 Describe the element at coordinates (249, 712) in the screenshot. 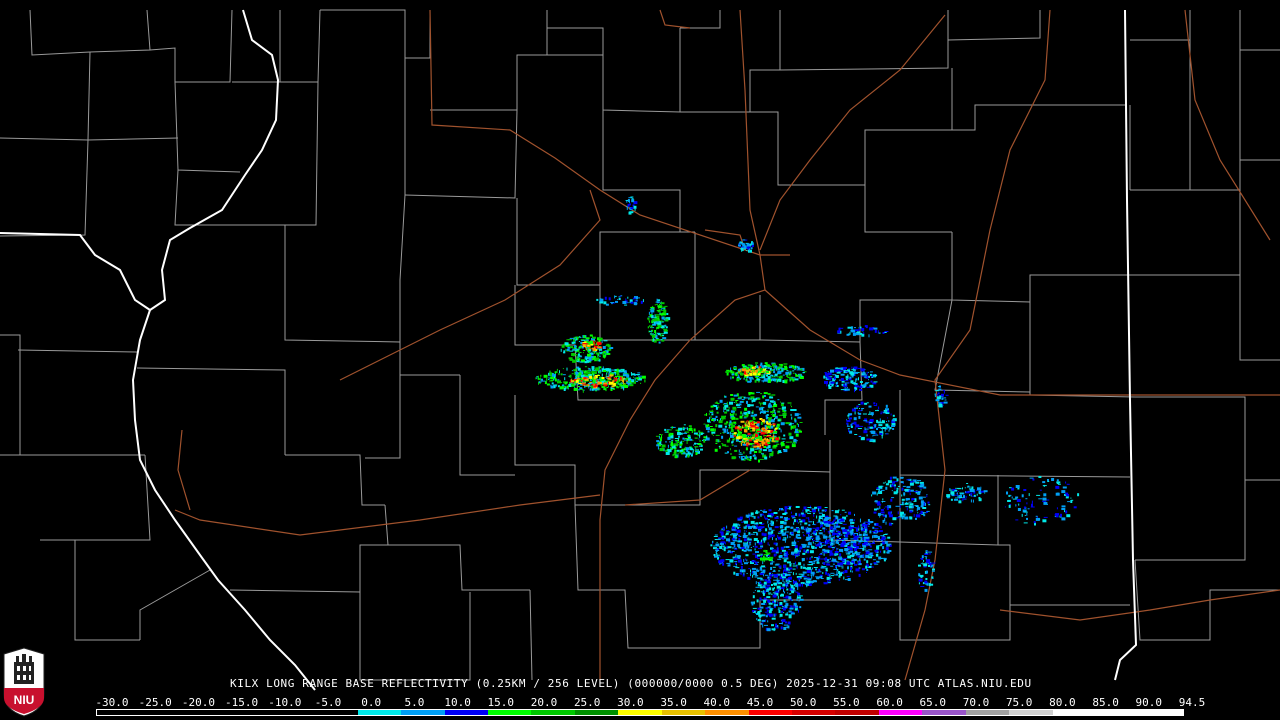

I see `colorbar-segment` at that location.